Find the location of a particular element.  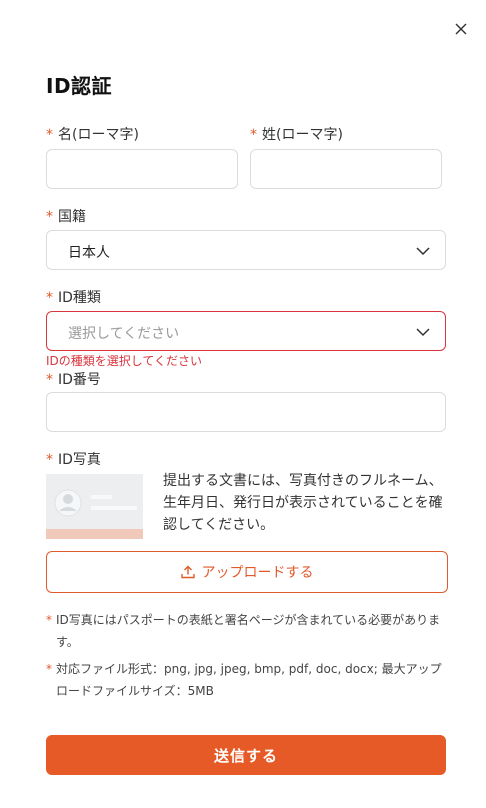

last-name-input is located at coordinates (346, 169).